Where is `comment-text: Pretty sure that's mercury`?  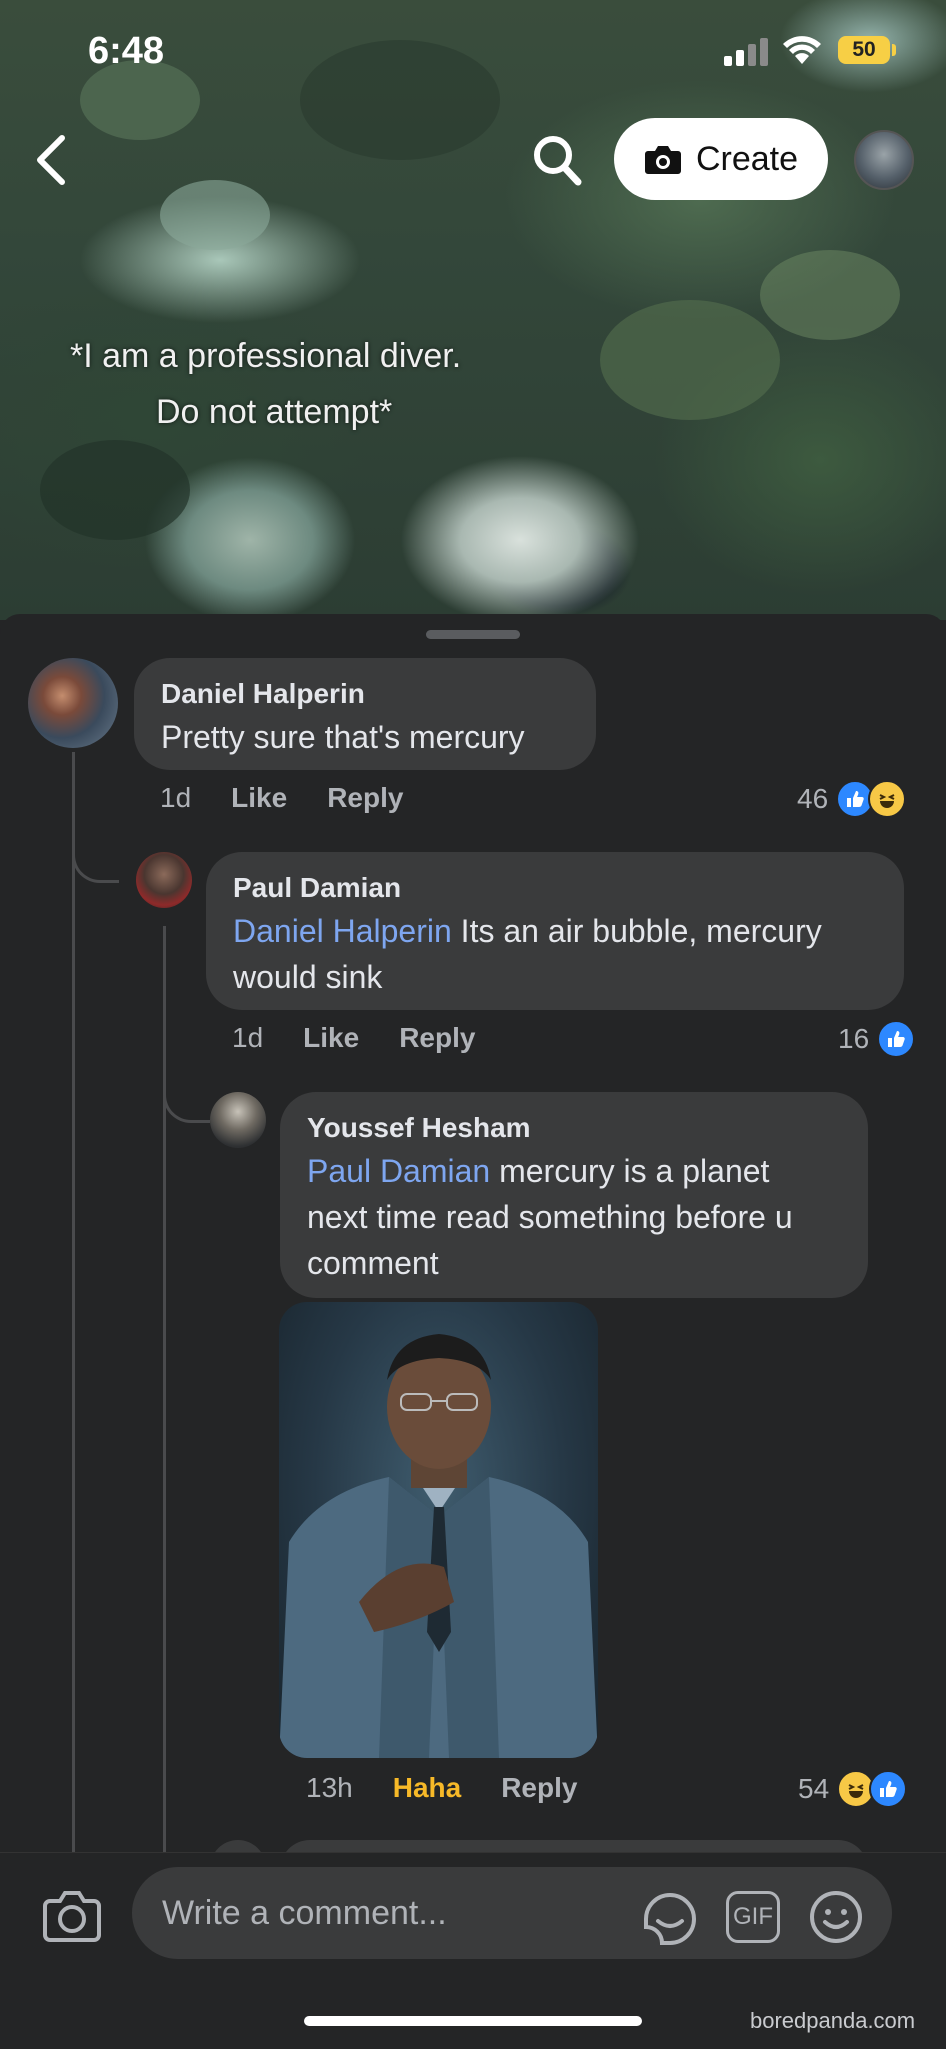
comment-text: Pretty sure that's mercury is located at coordinates (343, 737).